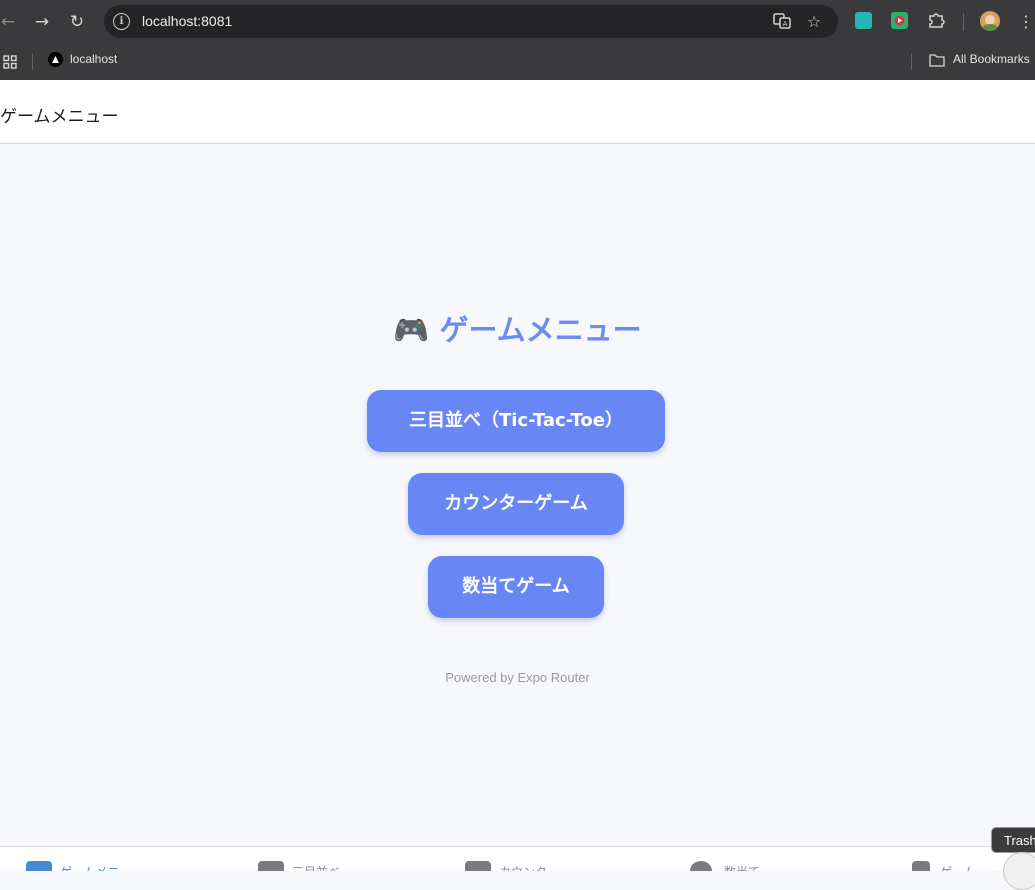 The width and height of the screenshot is (1035, 890). What do you see at coordinates (77, 22) in the screenshot?
I see `reload-icon: ↻` at bounding box center [77, 22].